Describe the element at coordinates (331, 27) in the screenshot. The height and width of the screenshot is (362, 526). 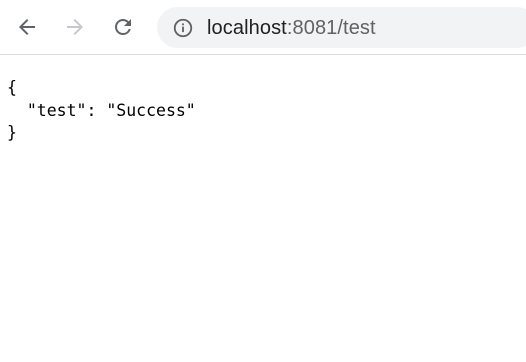
I see `url-path: :8081/test` at that location.